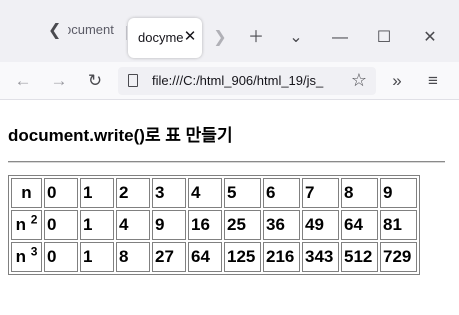  What do you see at coordinates (242, 257) in the screenshot?
I see `table-cell: 125` at bounding box center [242, 257].